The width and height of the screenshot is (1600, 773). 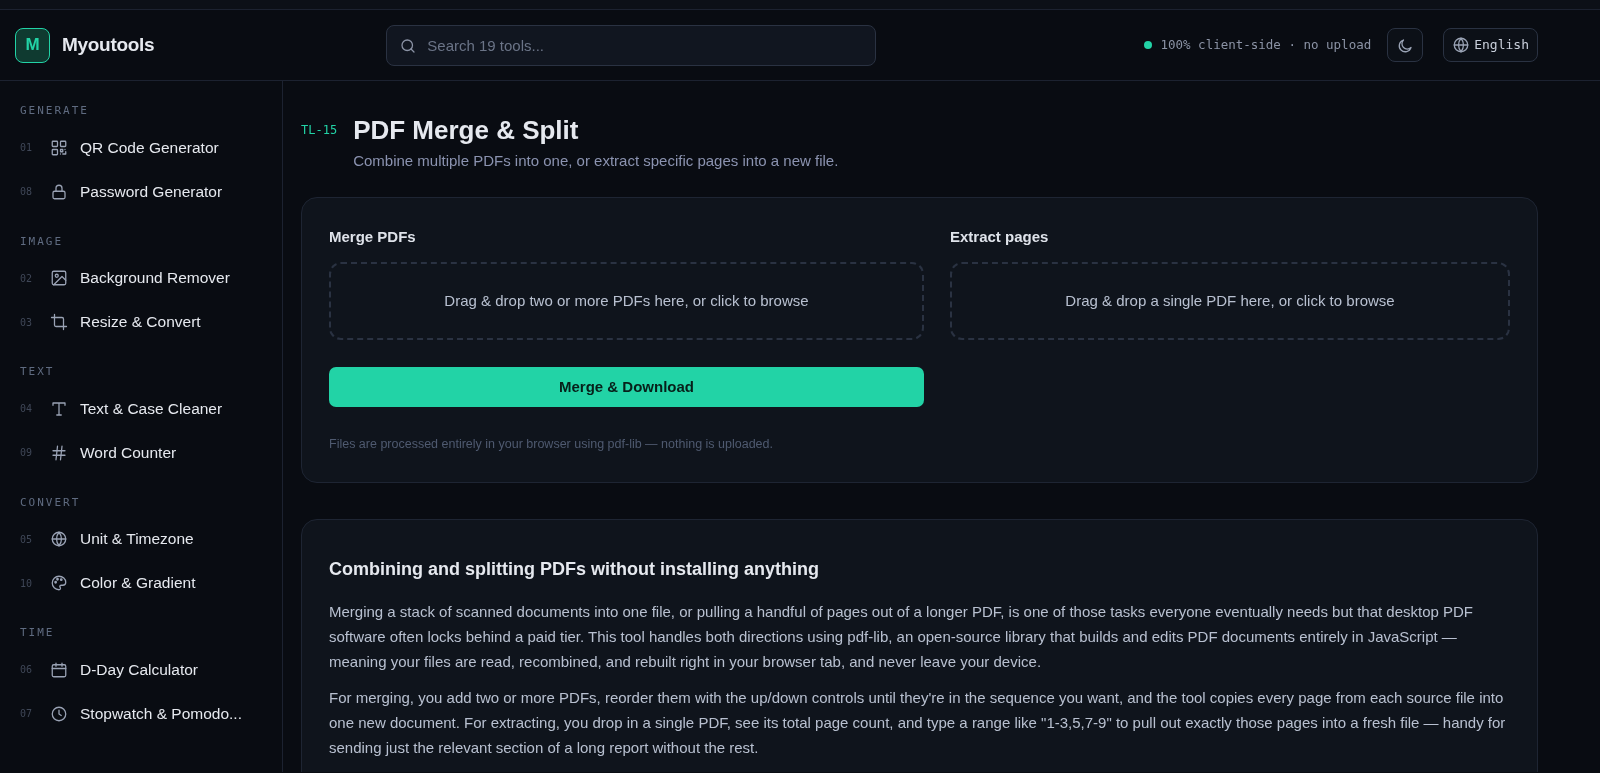 I want to click on item-number: 02, so click(x=27, y=278).